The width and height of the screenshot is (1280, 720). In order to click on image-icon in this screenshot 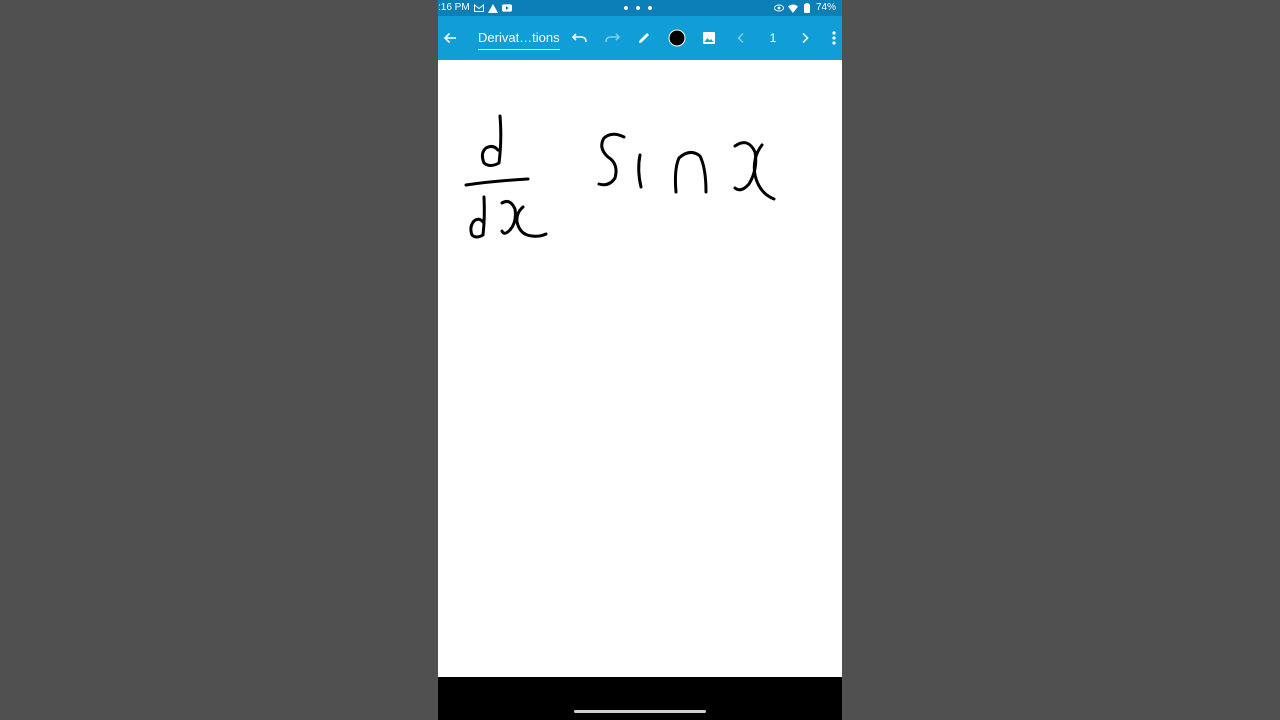, I will do `click(709, 38)`.